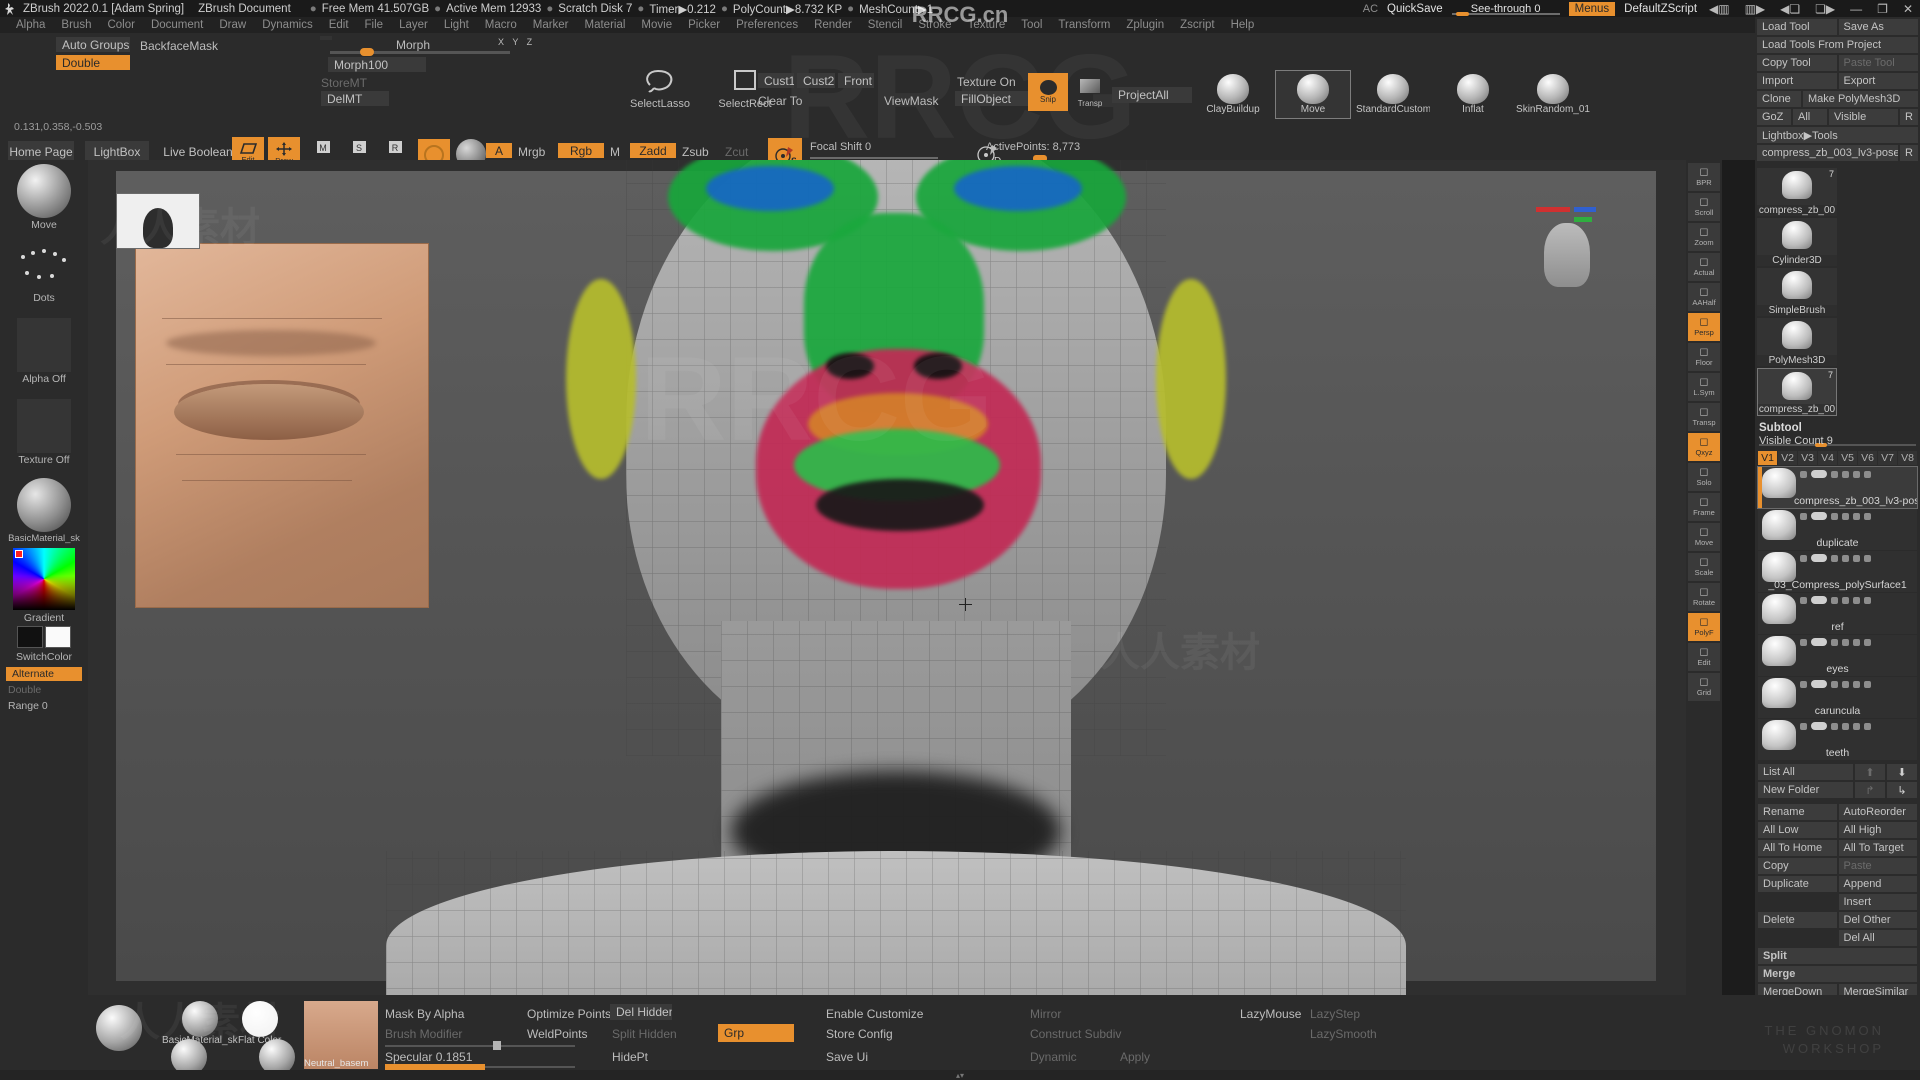 The height and width of the screenshot is (1080, 1920). What do you see at coordinates (339, 25) in the screenshot?
I see `menu-edit: Edit` at bounding box center [339, 25].